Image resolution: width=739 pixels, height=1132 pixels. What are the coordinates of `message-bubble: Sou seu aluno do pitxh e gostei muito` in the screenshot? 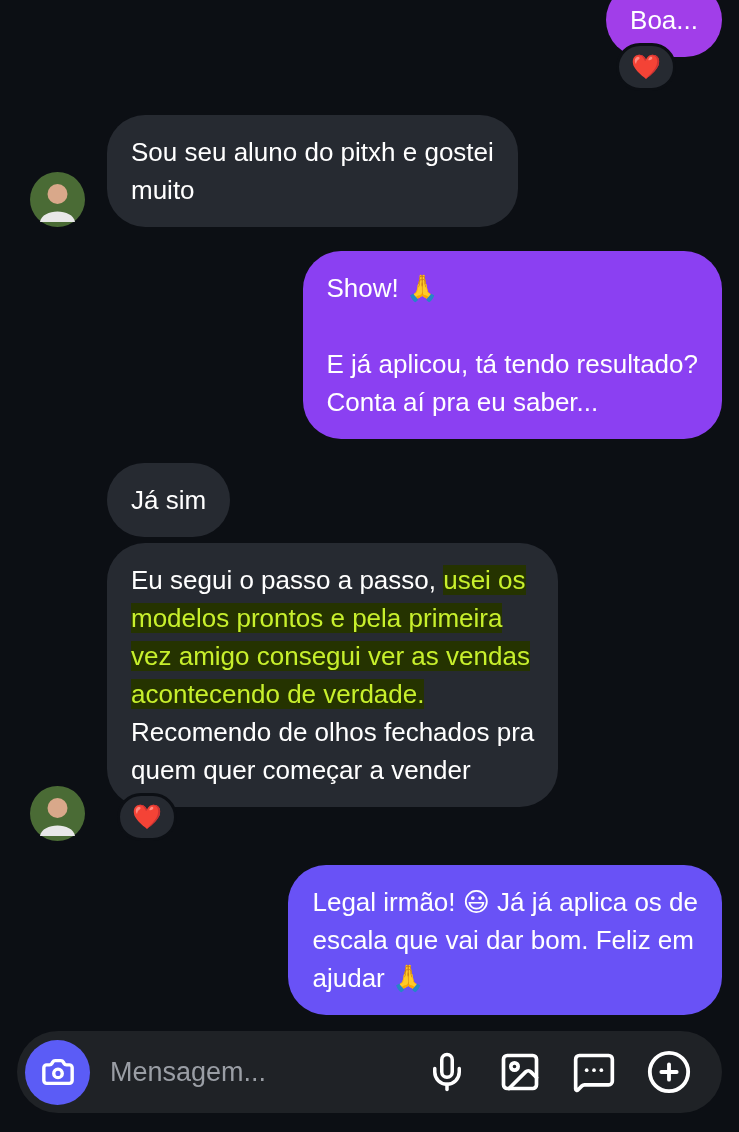 It's located at (312, 171).